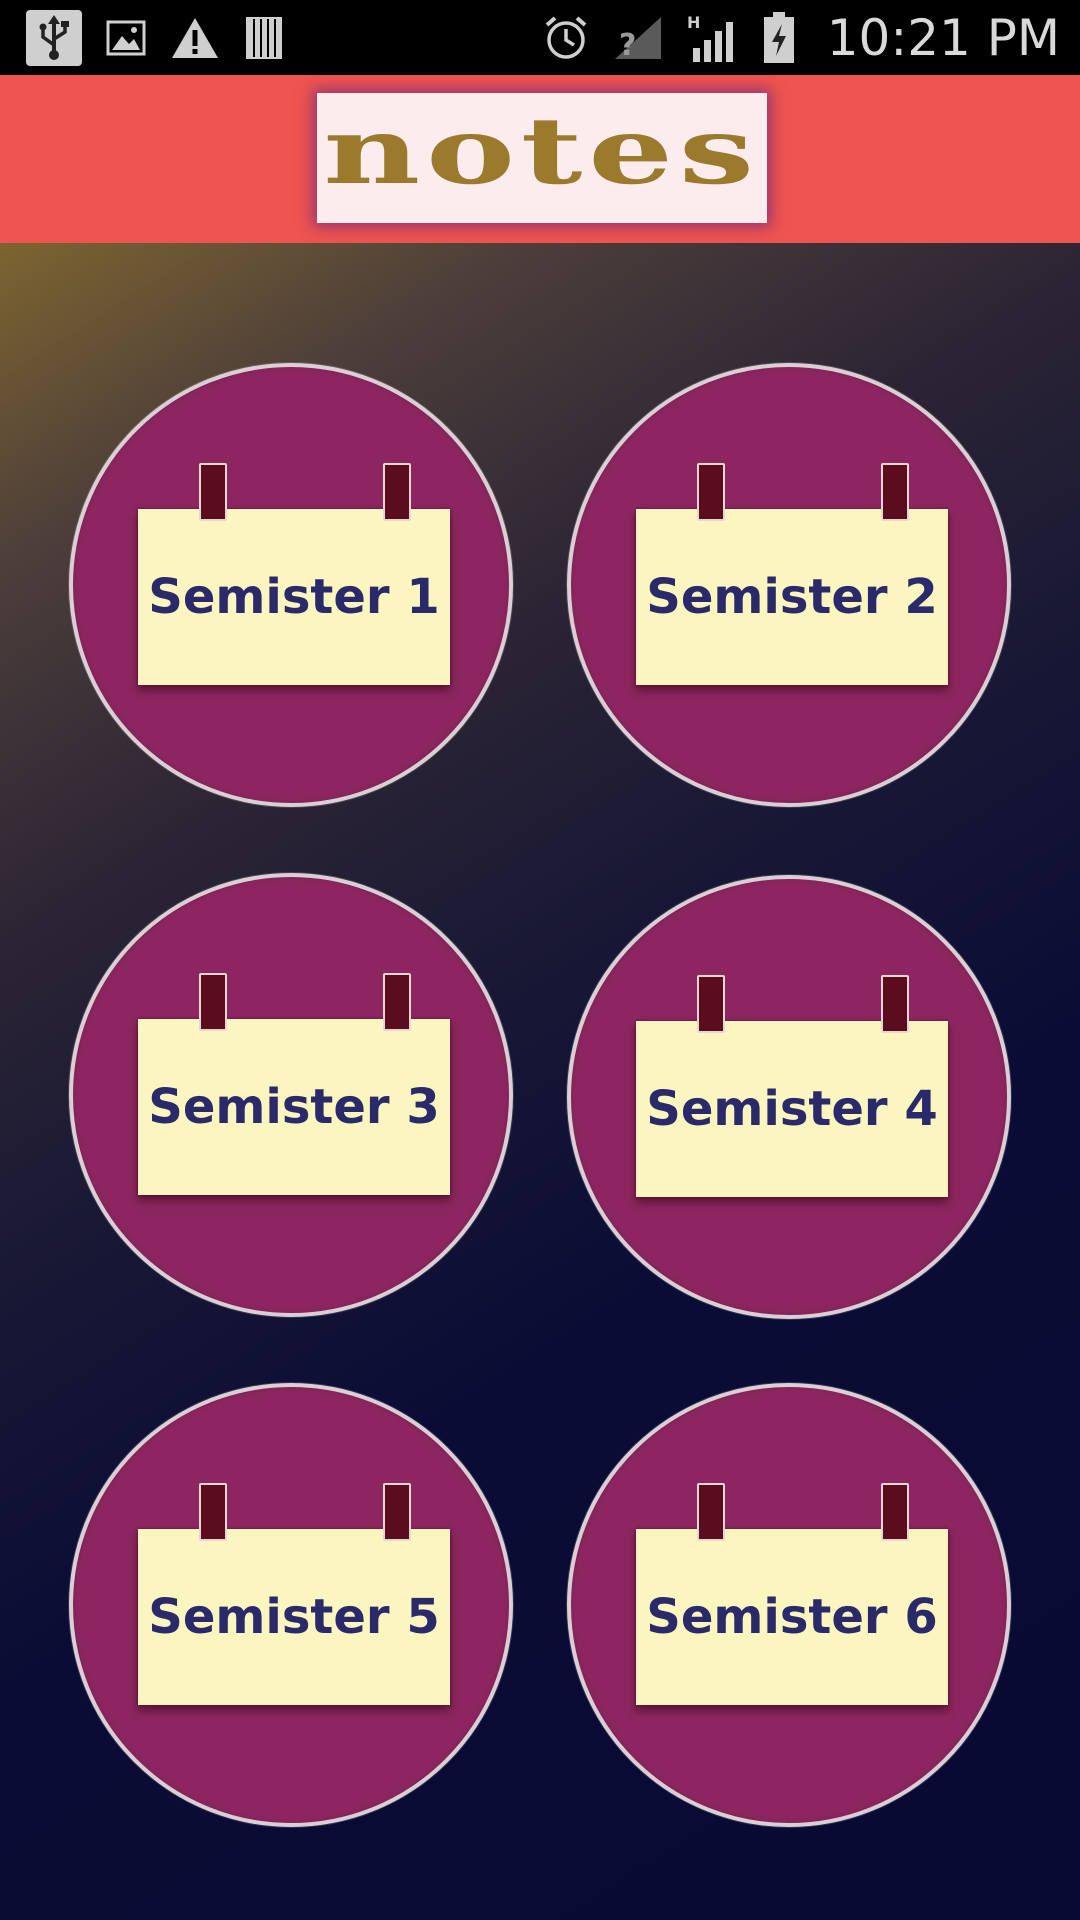 The width and height of the screenshot is (1080, 1920). I want to click on semester-6-button: Semister 6, so click(789, 1605).